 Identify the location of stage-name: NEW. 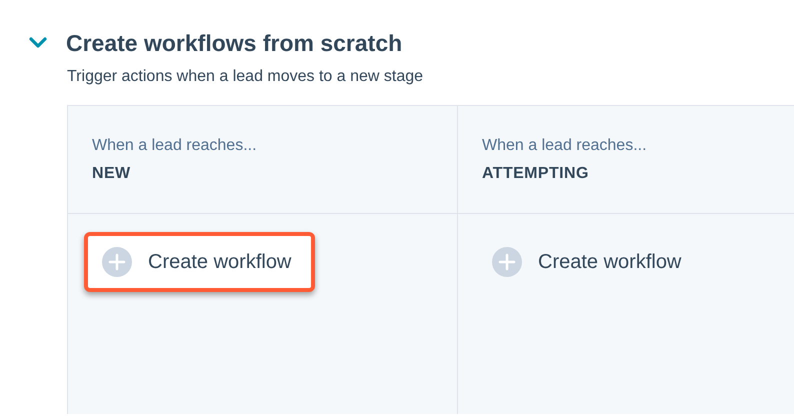
(111, 174).